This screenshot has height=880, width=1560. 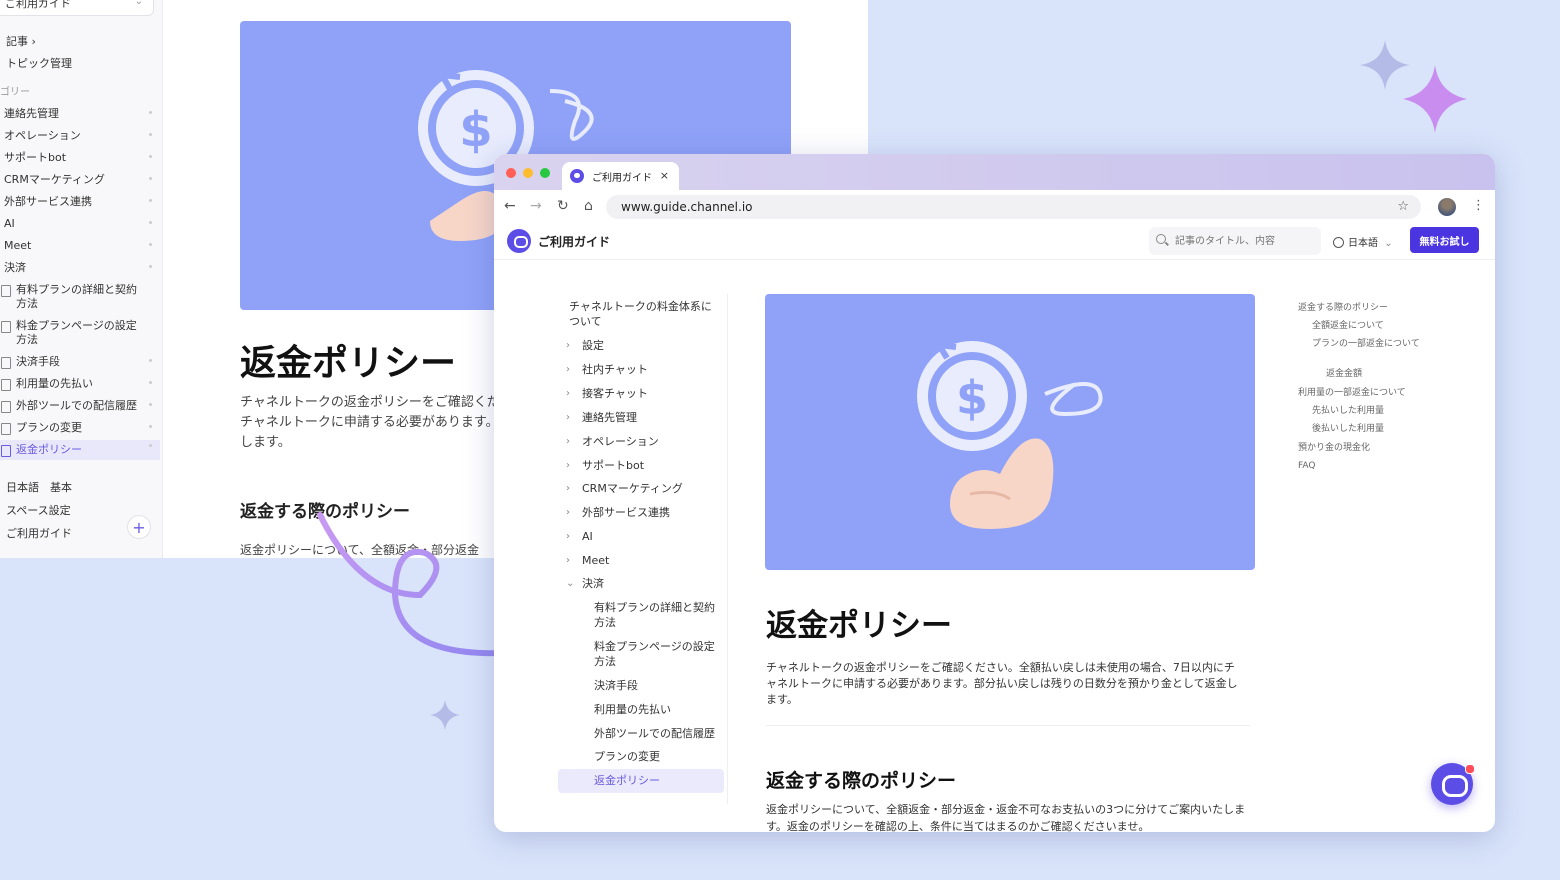 I want to click on space-settings-link: スペース設定, so click(x=38, y=510).